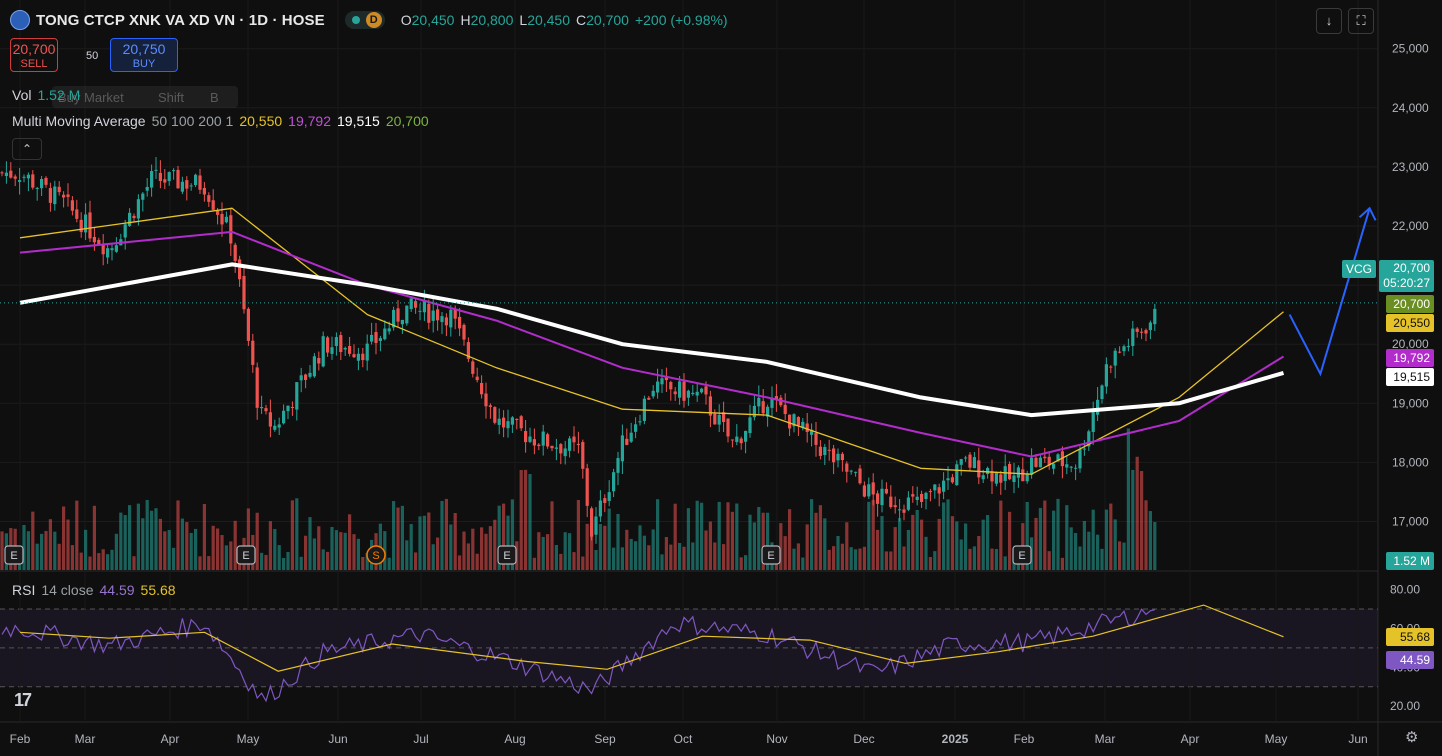 The width and height of the screenshot is (1442, 756). What do you see at coordinates (46, 95) in the screenshot?
I see `volume-legend: Vol 1.52 M` at bounding box center [46, 95].